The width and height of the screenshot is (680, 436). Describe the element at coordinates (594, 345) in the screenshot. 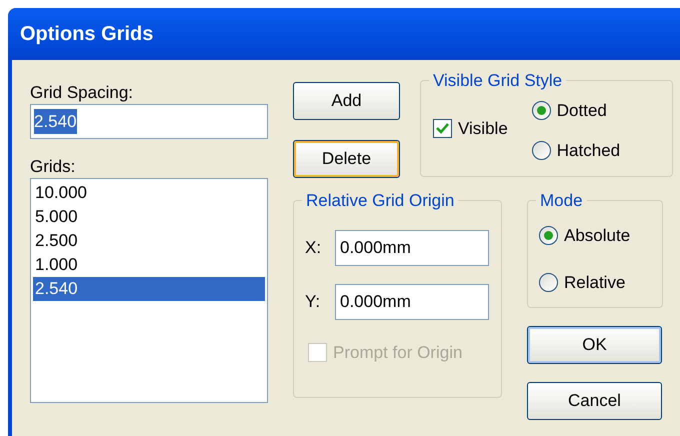

I see `push-button: OK` at that location.